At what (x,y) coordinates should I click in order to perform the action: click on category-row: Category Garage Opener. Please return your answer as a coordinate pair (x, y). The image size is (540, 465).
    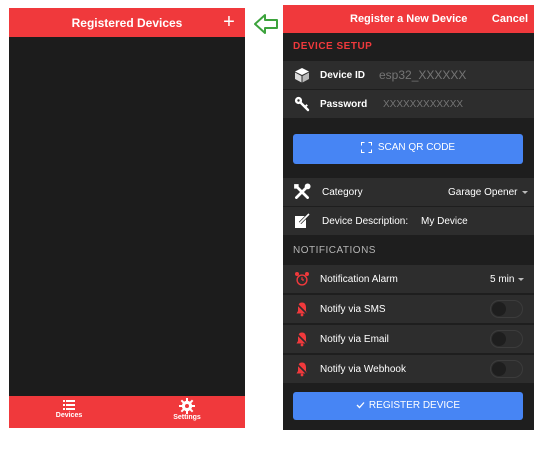
    Looking at the image, I should click on (408, 192).